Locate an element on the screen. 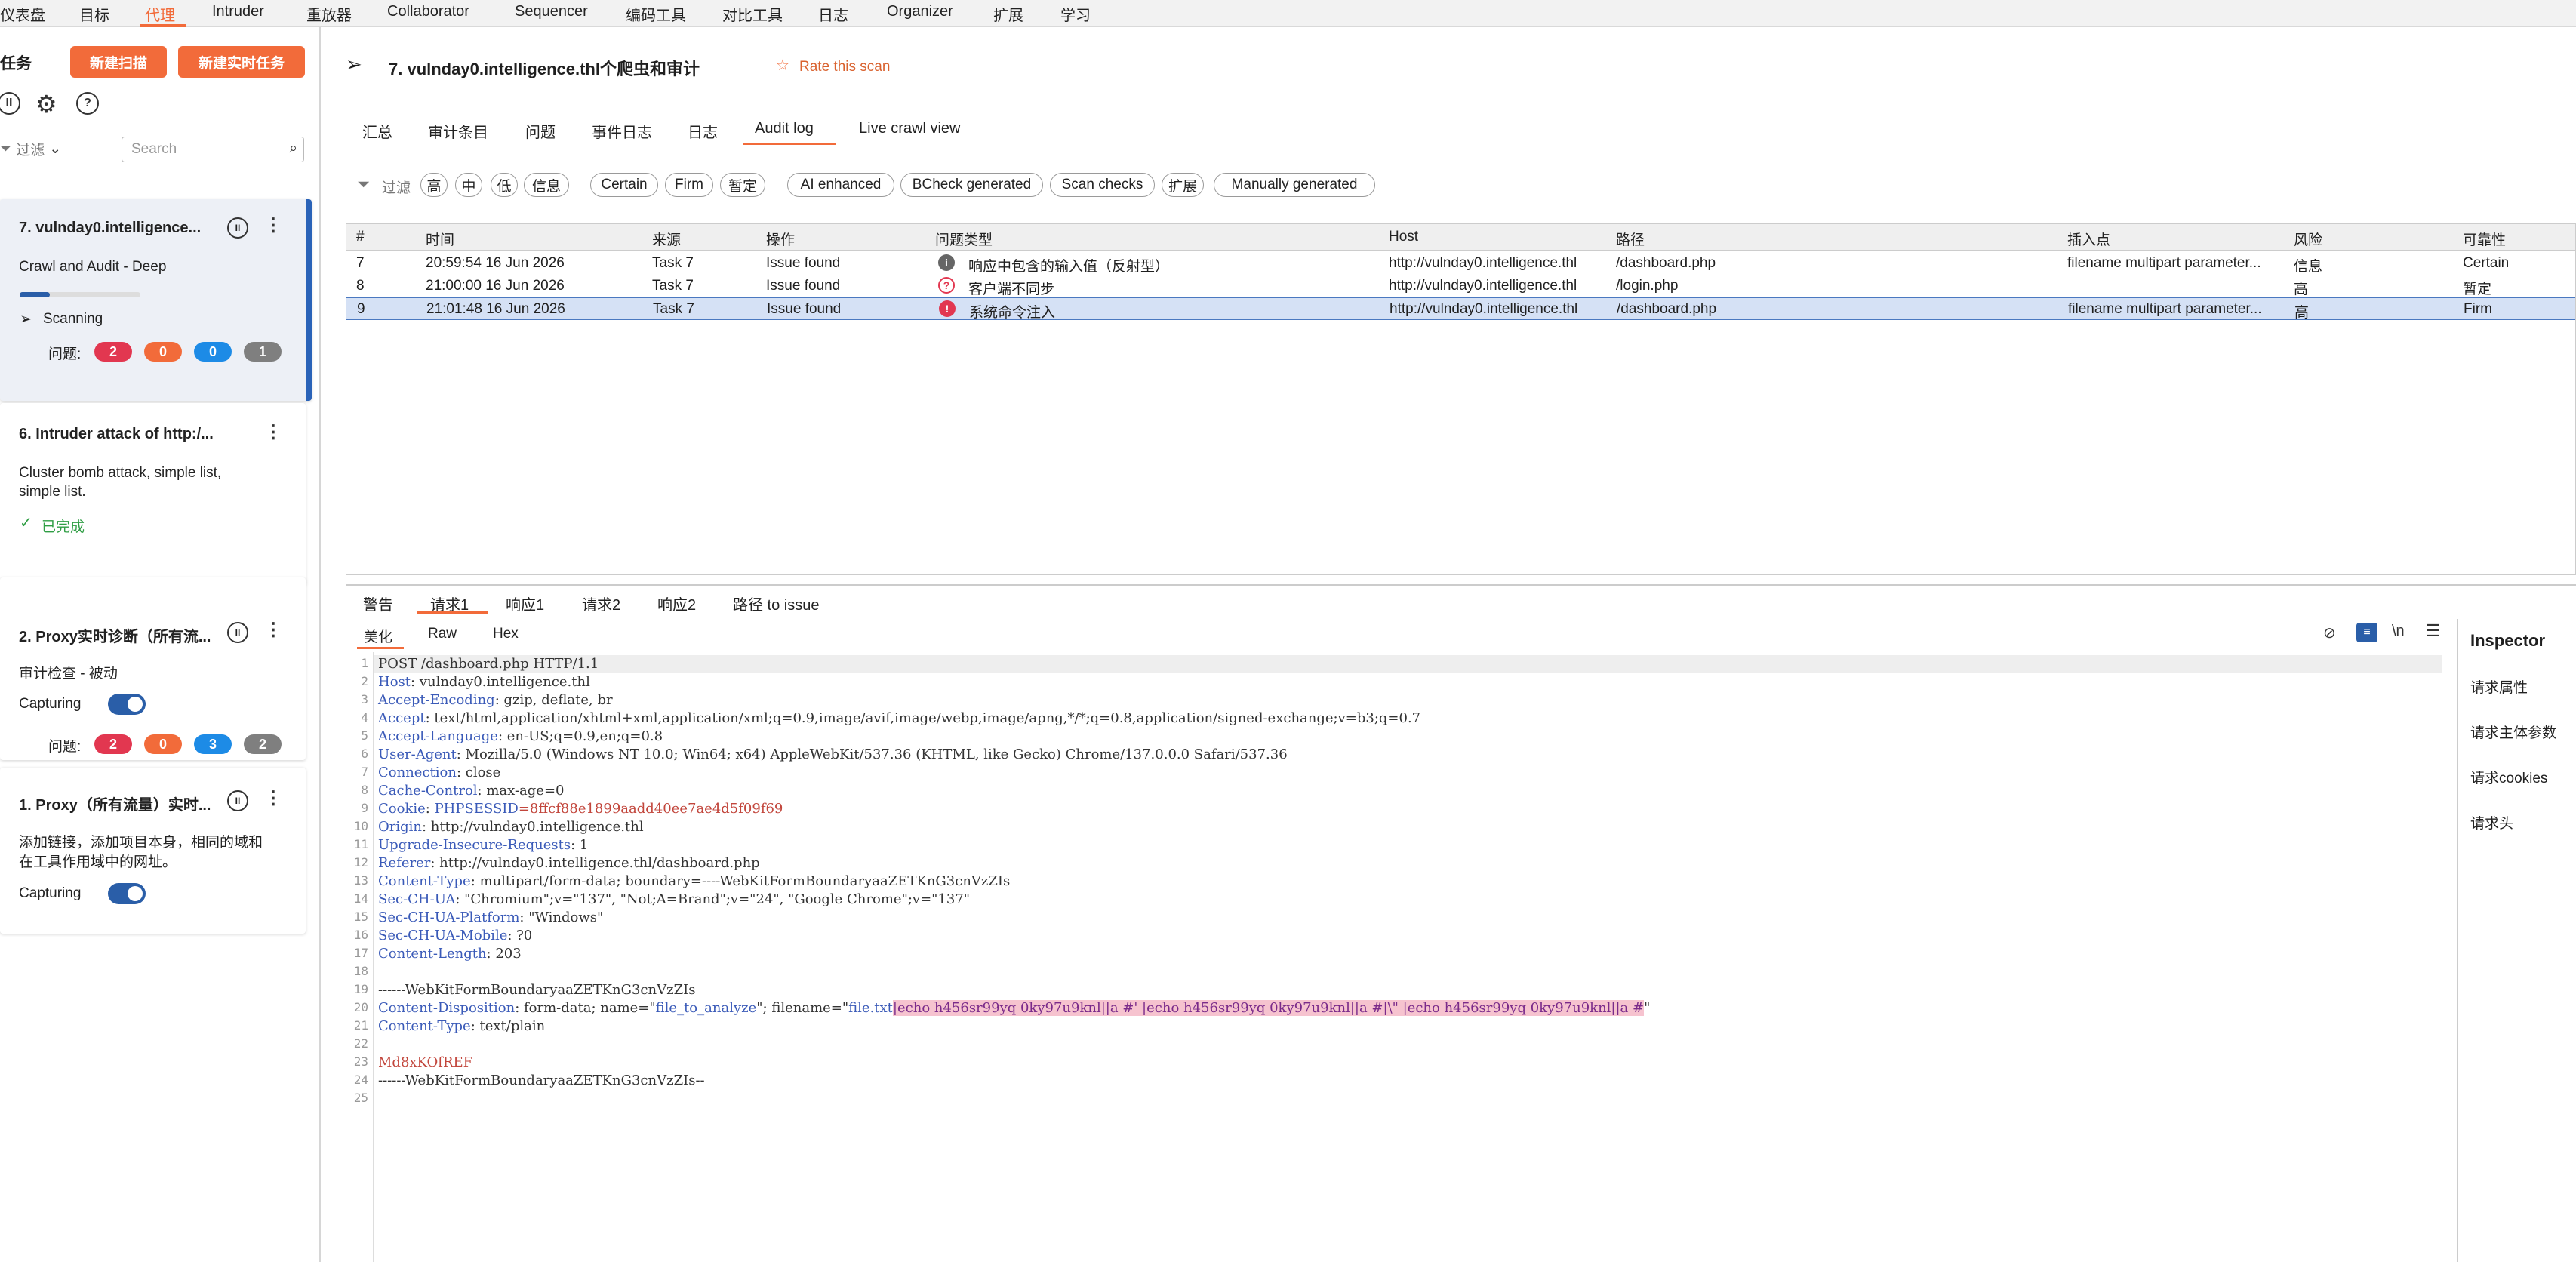 The width and height of the screenshot is (2576, 1262). menu-proxy: 代理 is located at coordinates (160, 14).